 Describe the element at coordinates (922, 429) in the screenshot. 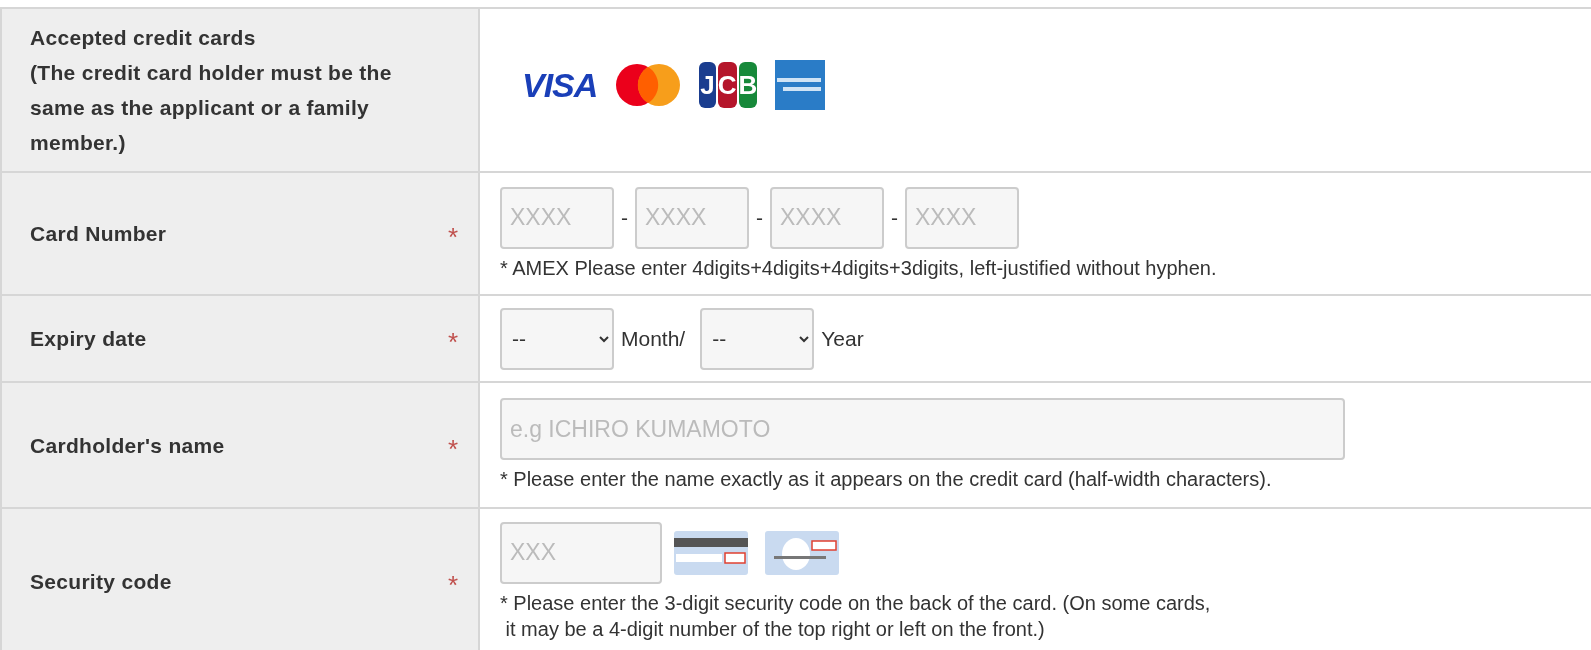

I see `name-field: e.g ICHIRO KUMAMOTO` at that location.